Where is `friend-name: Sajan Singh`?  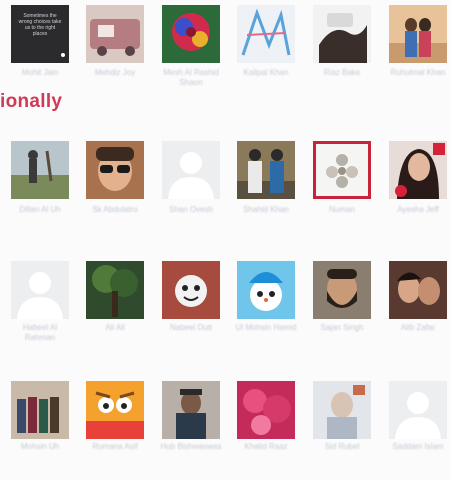
friend-name: Sajan Singh is located at coordinates (342, 328).